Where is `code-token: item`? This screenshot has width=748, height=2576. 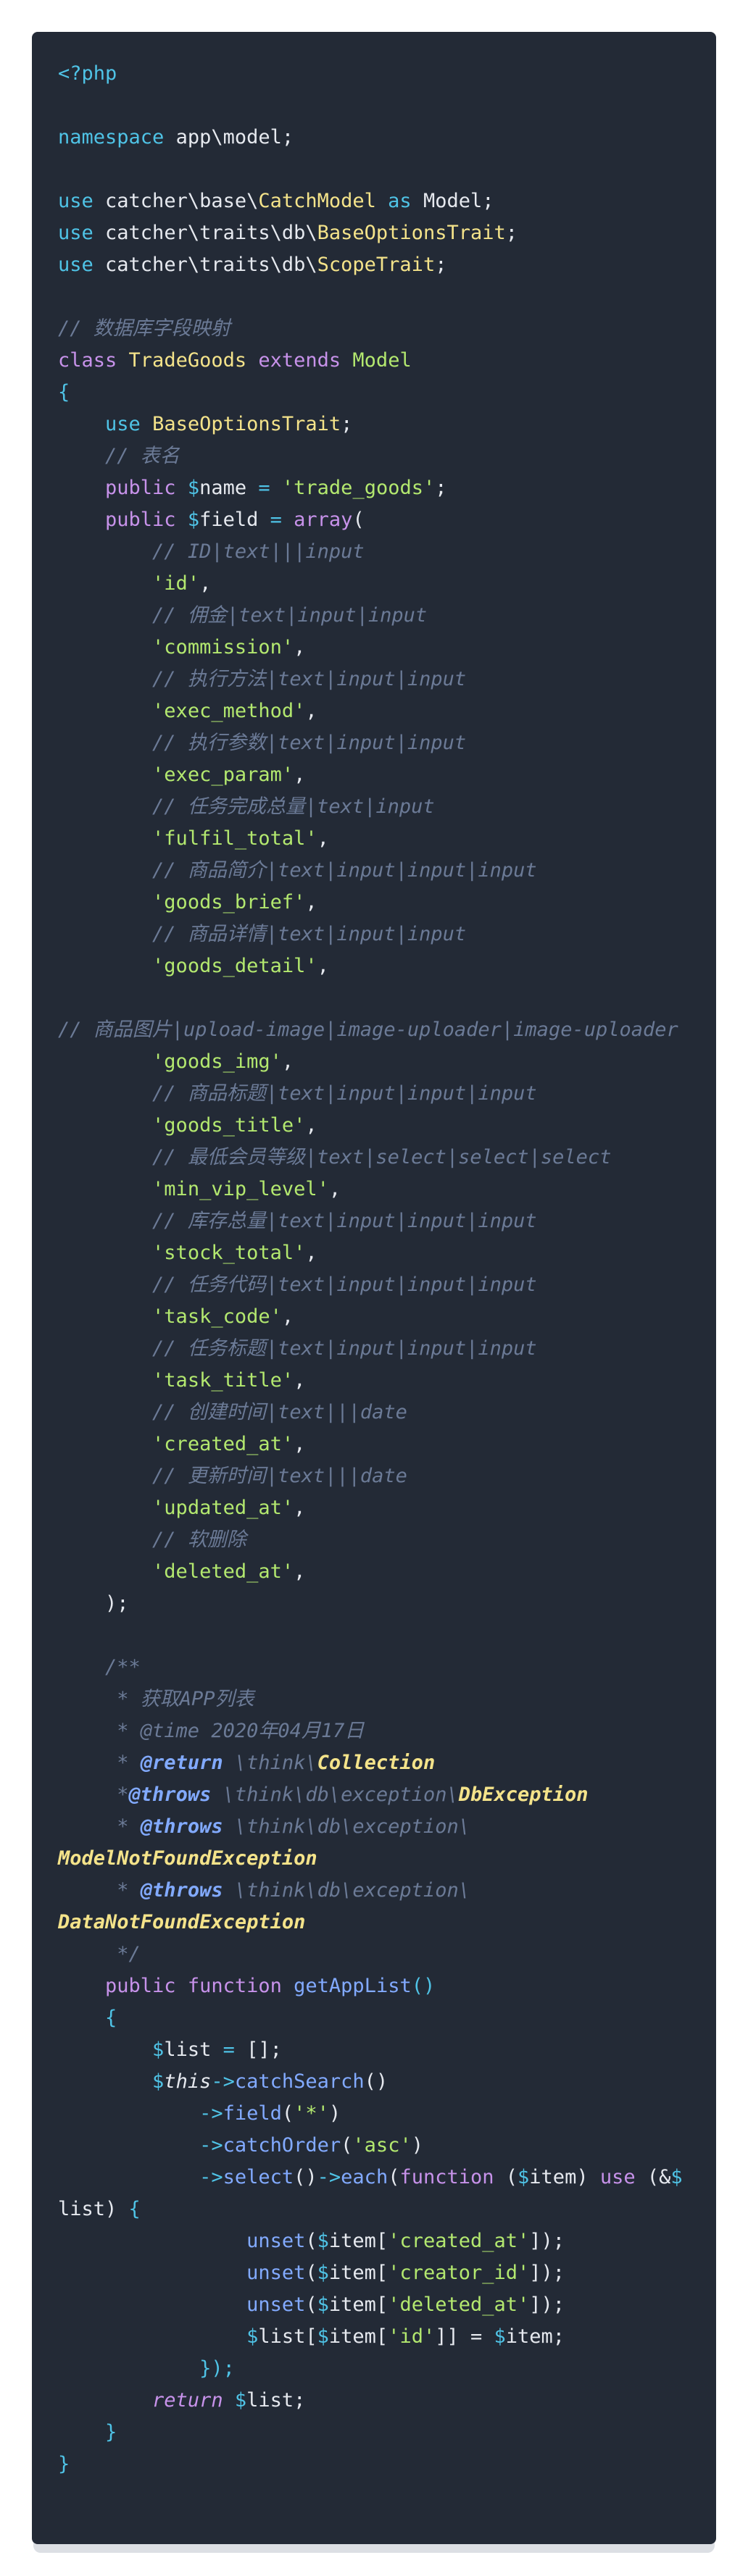
code-token: item is located at coordinates (553, 2177).